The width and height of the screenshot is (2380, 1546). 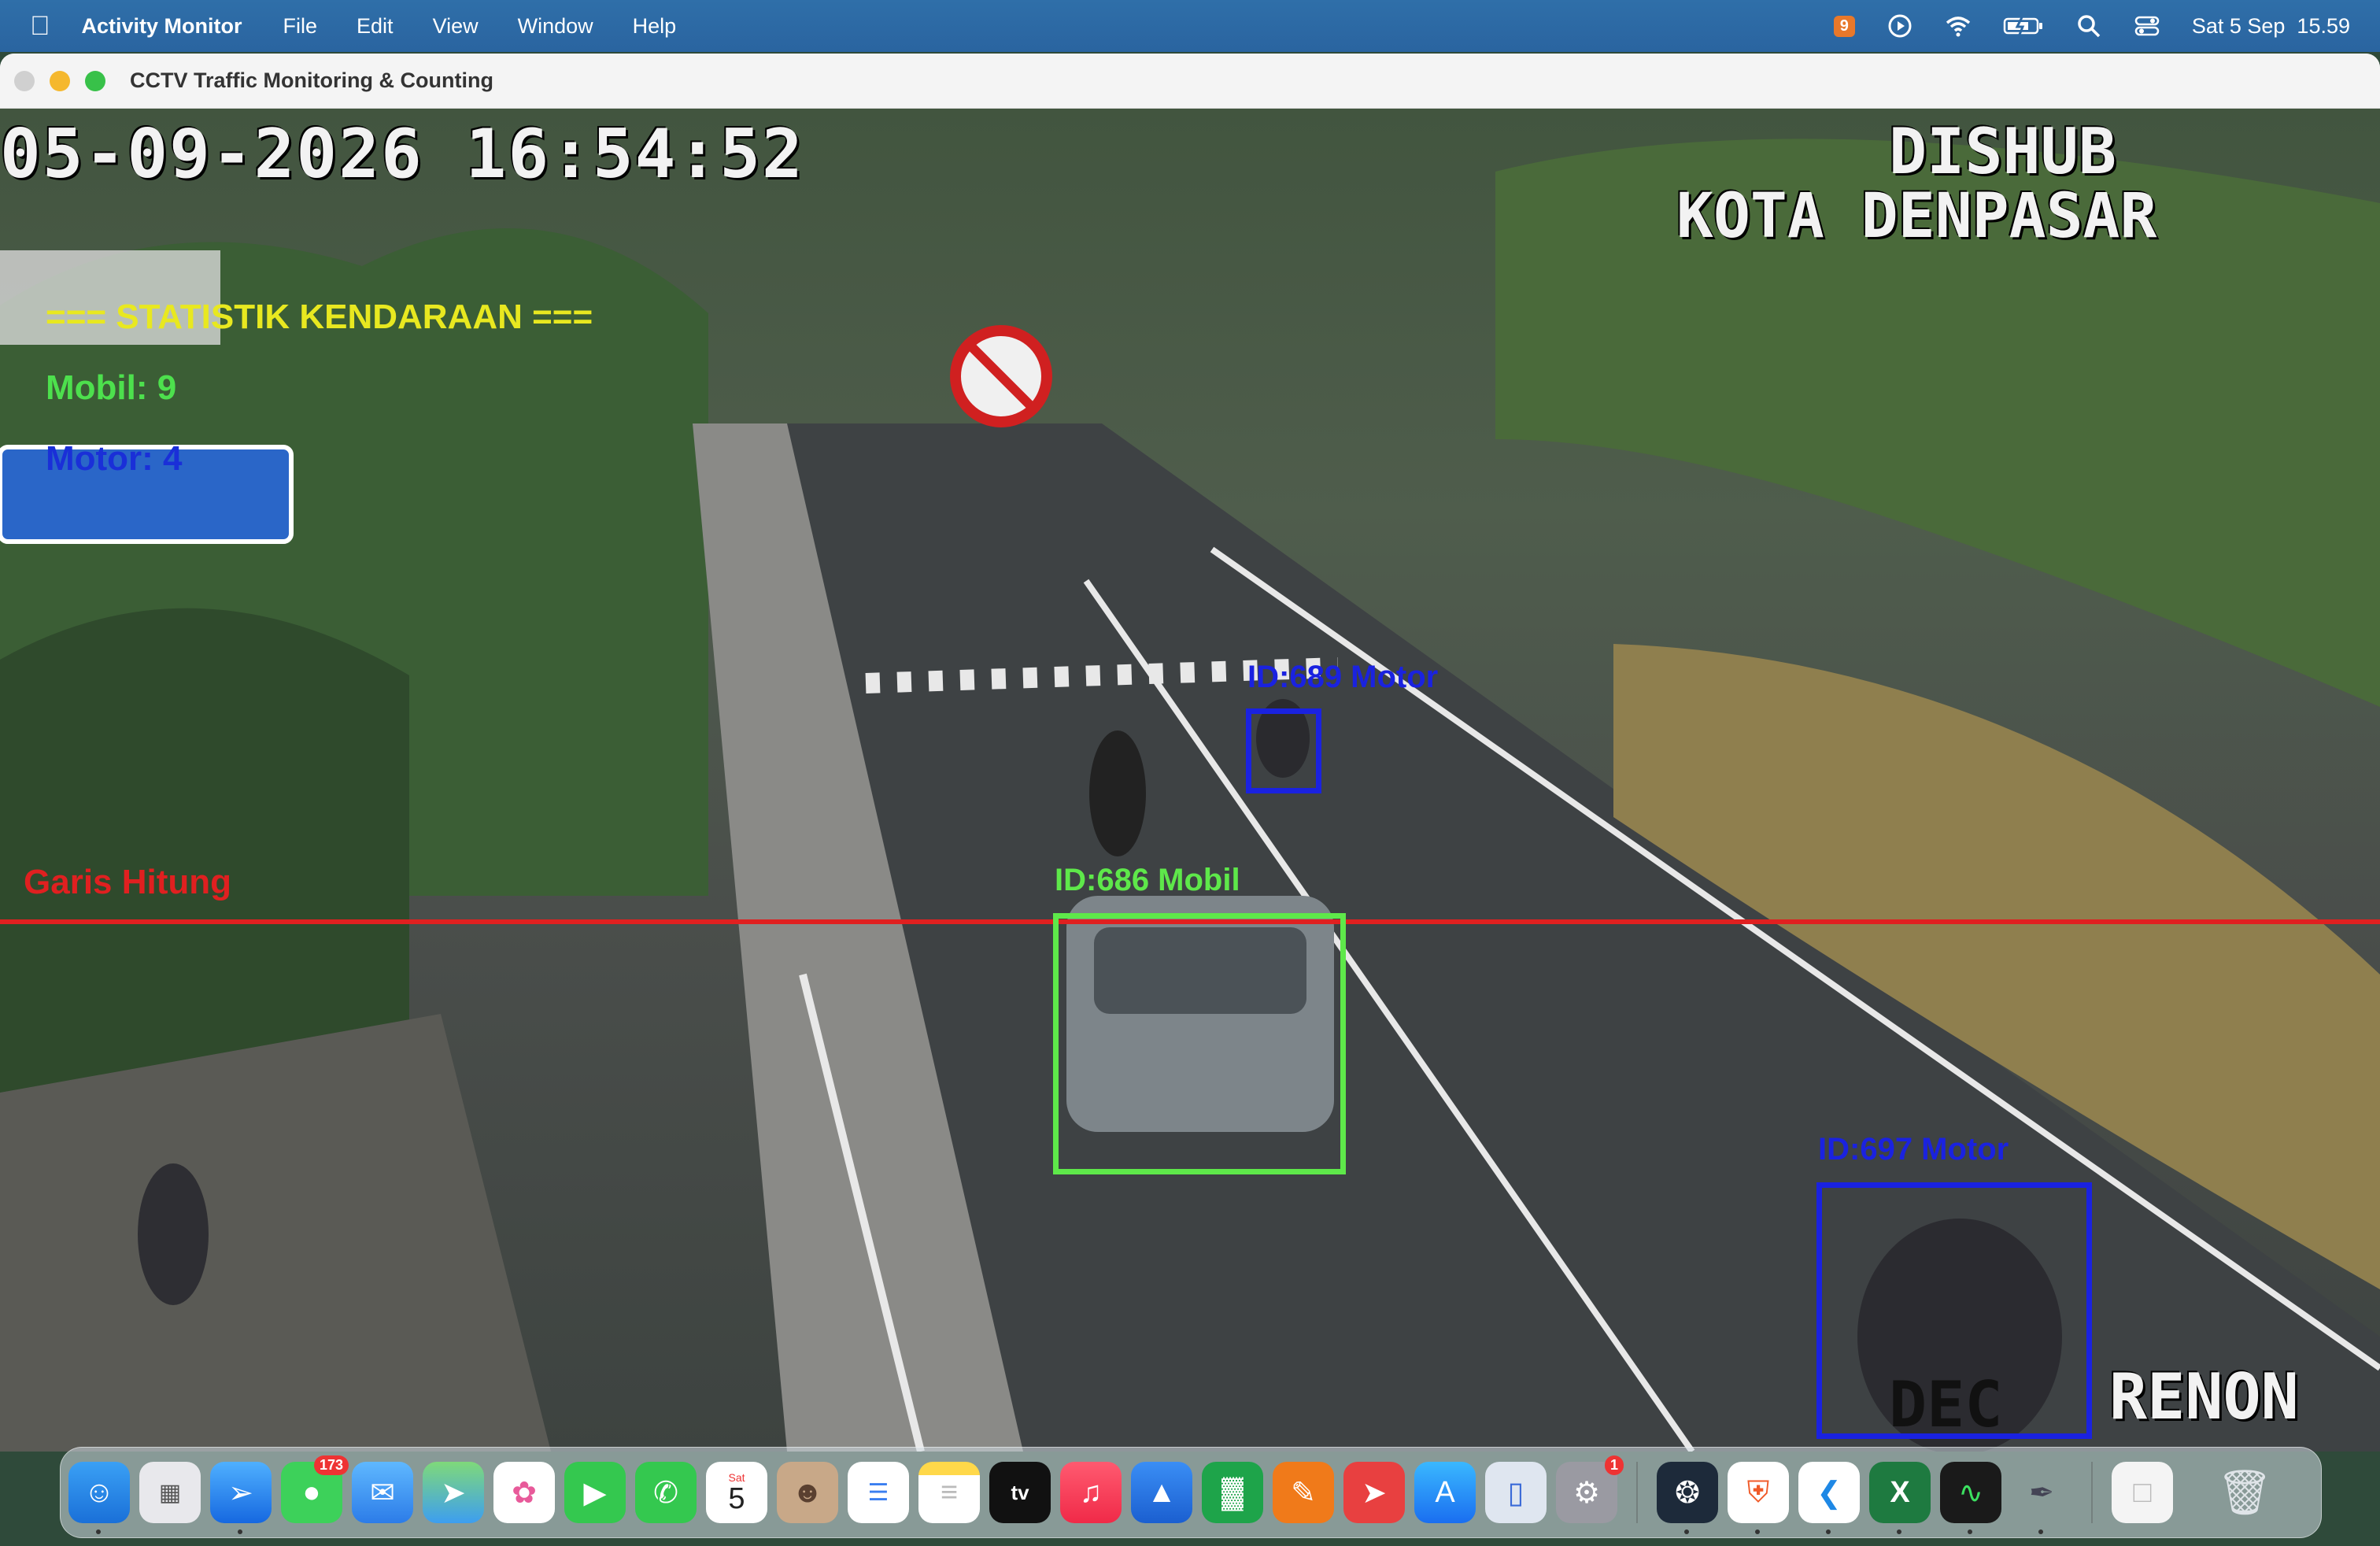 What do you see at coordinates (1091, 1493) in the screenshot?
I see `music-icon: ♫` at bounding box center [1091, 1493].